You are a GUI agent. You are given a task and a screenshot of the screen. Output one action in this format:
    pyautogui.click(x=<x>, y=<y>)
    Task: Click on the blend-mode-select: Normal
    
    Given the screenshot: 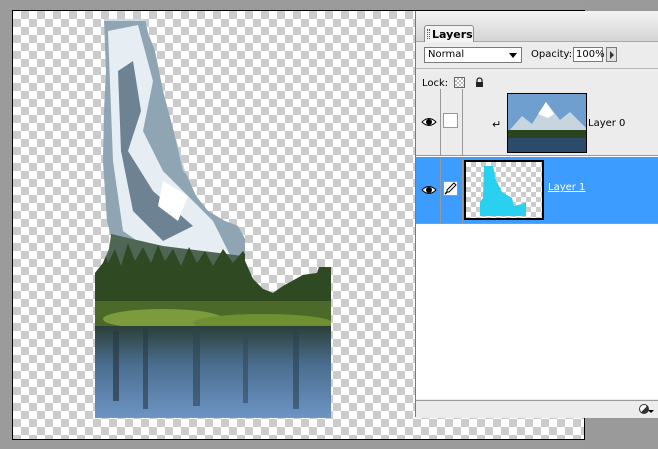 What is the action you would take?
    pyautogui.click(x=473, y=55)
    